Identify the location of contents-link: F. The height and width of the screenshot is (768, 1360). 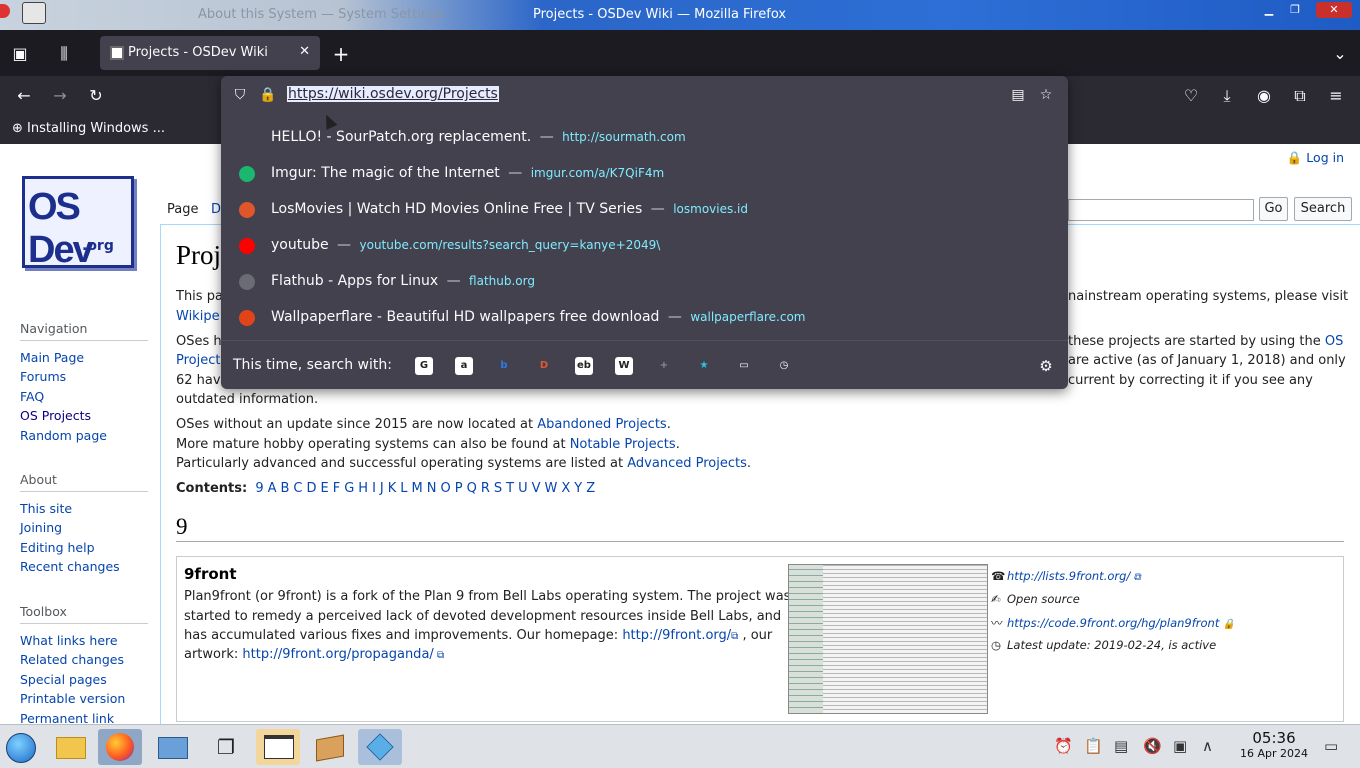
(336, 488).